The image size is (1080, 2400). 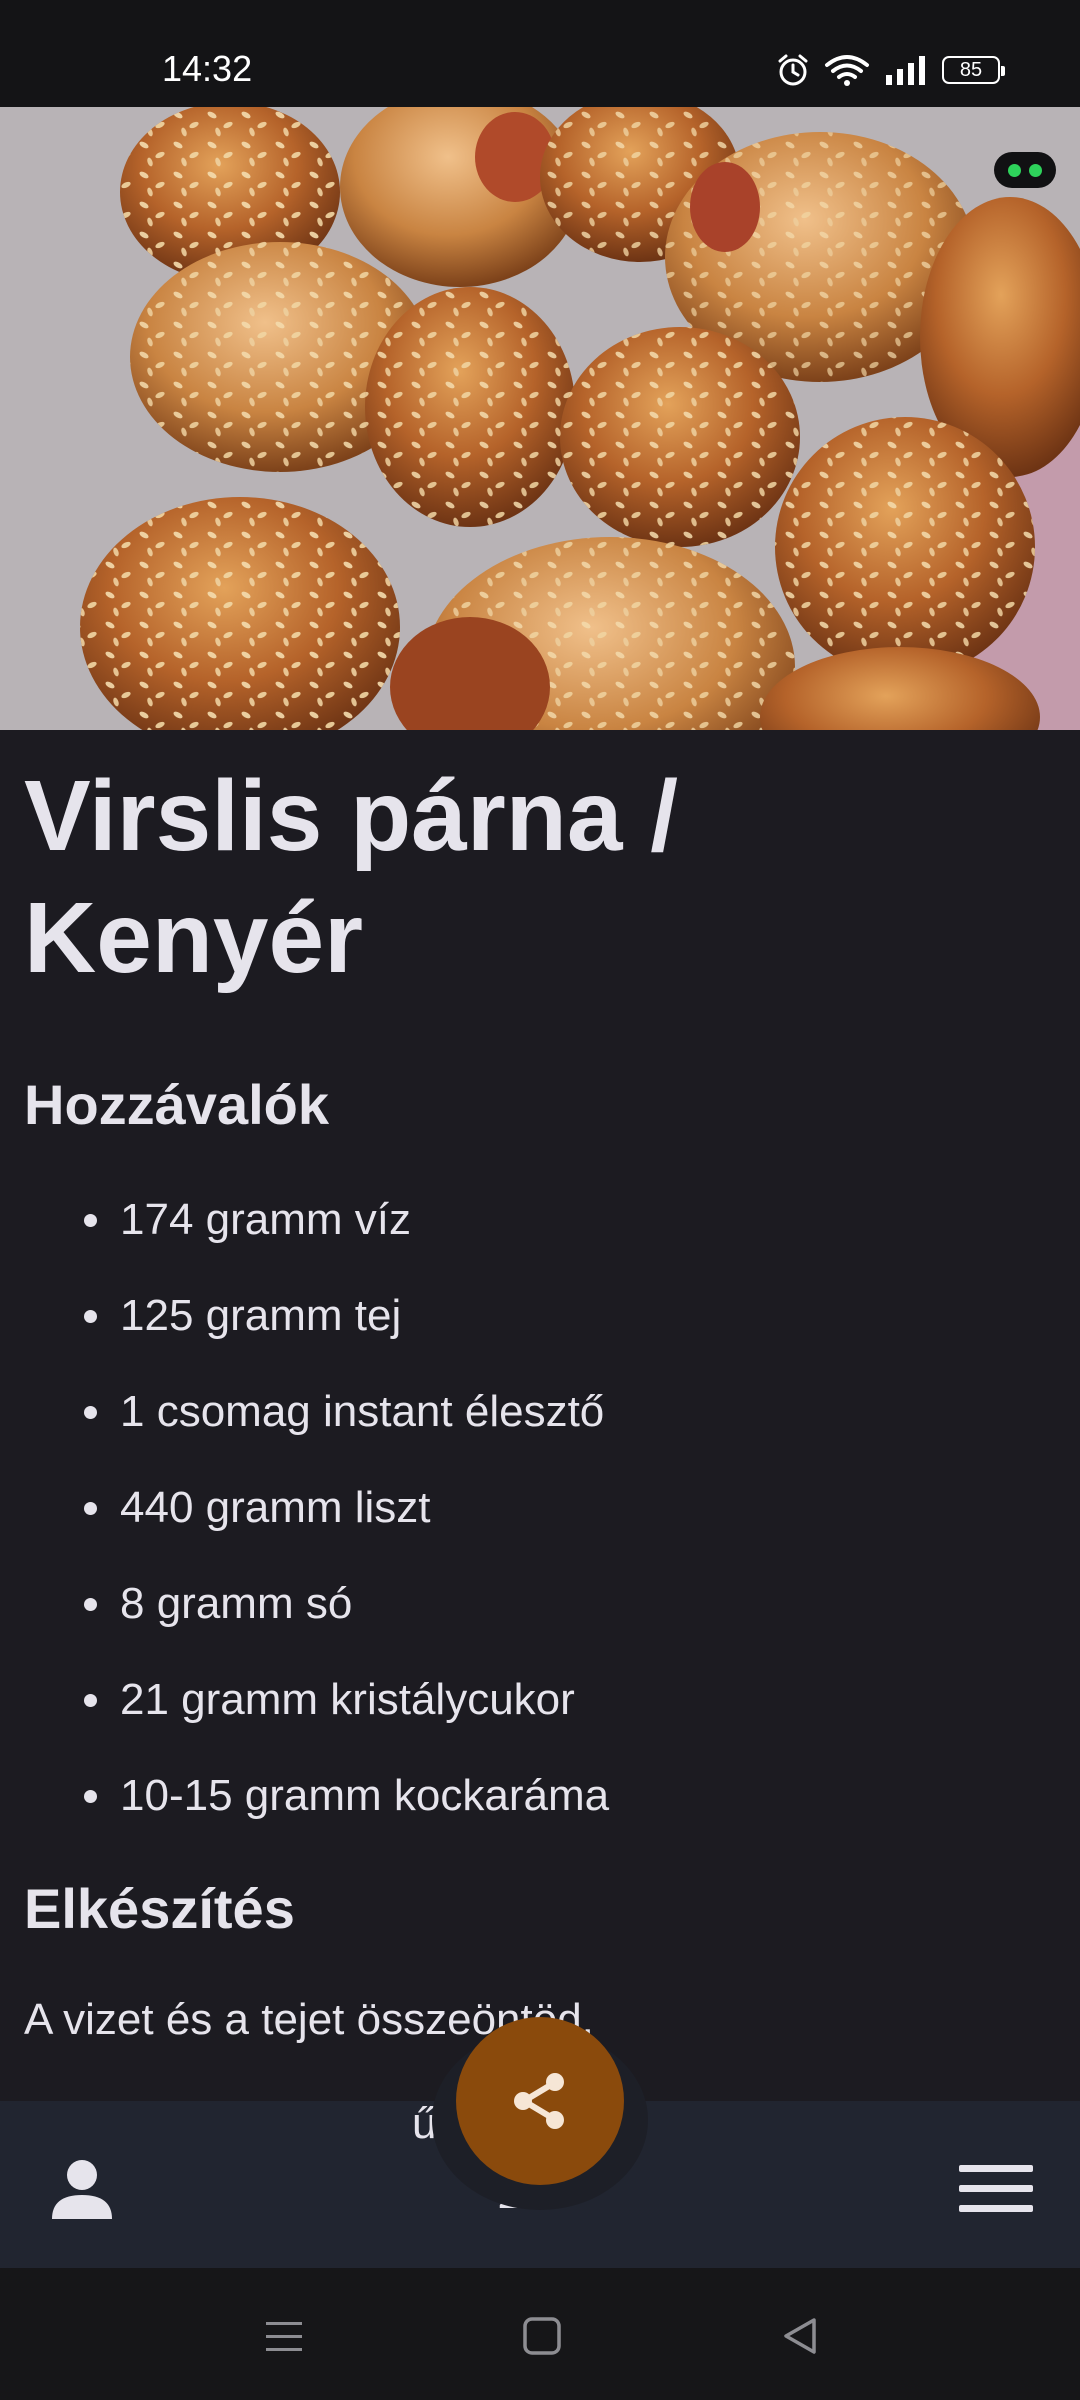 What do you see at coordinates (159, 1908) in the screenshot?
I see `method-heading: Elkészítés` at bounding box center [159, 1908].